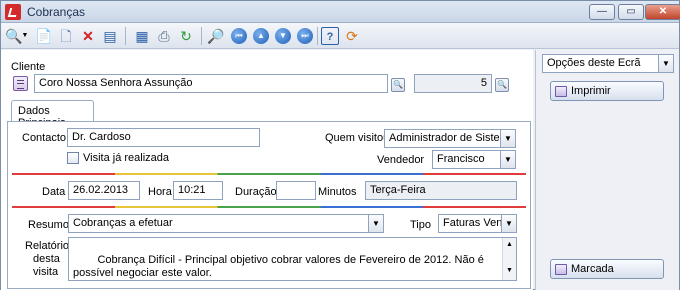  I want to click on date-label: Data, so click(54, 192).